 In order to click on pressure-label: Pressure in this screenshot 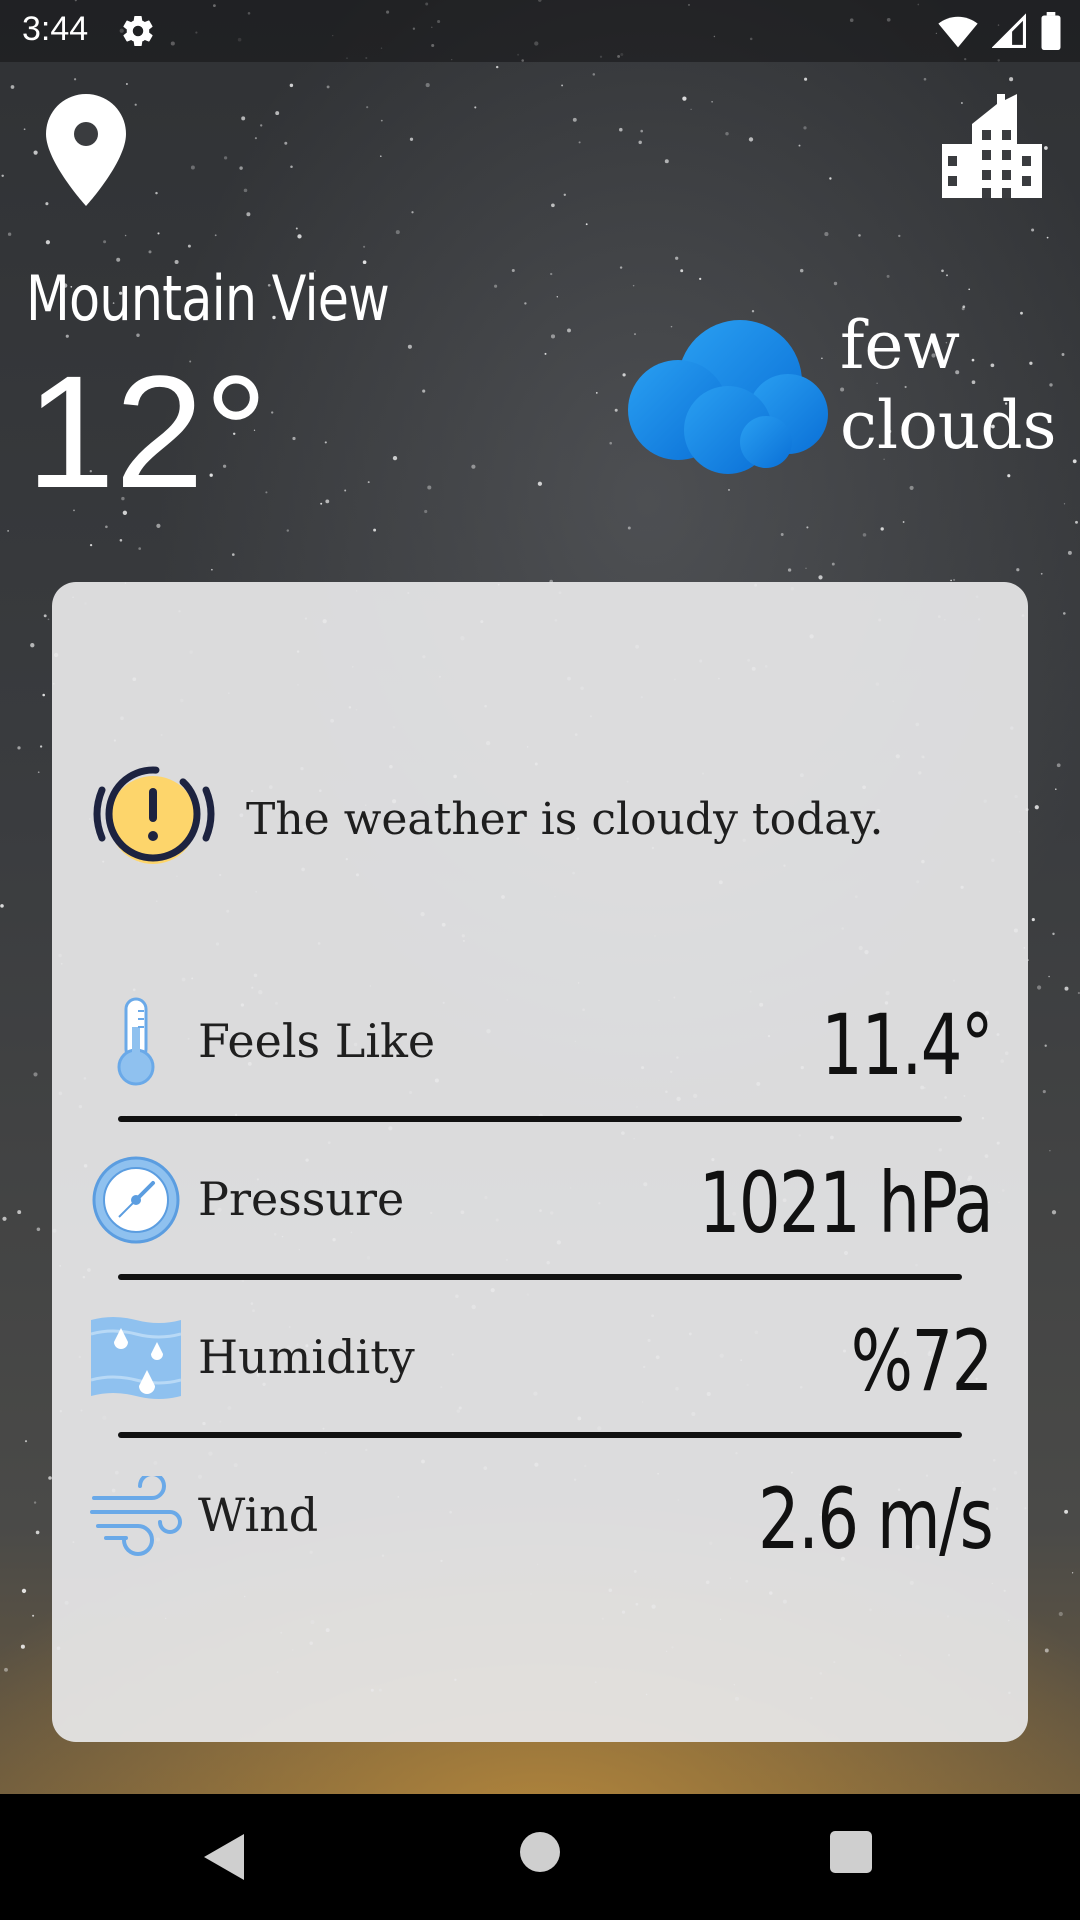, I will do `click(301, 1199)`.